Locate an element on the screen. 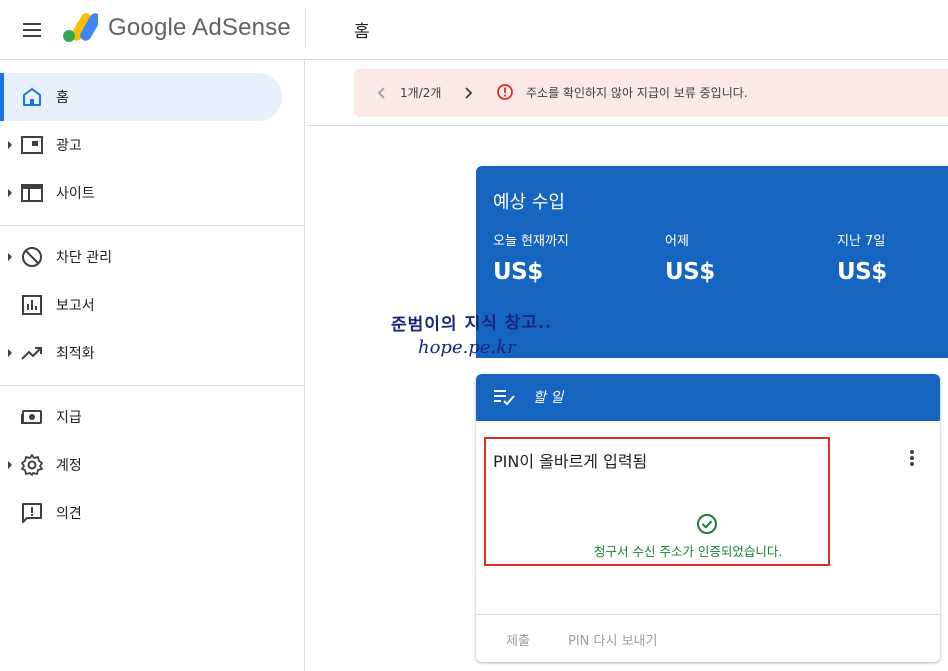  sidebar-item-label: 계정 is located at coordinates (69, 466).